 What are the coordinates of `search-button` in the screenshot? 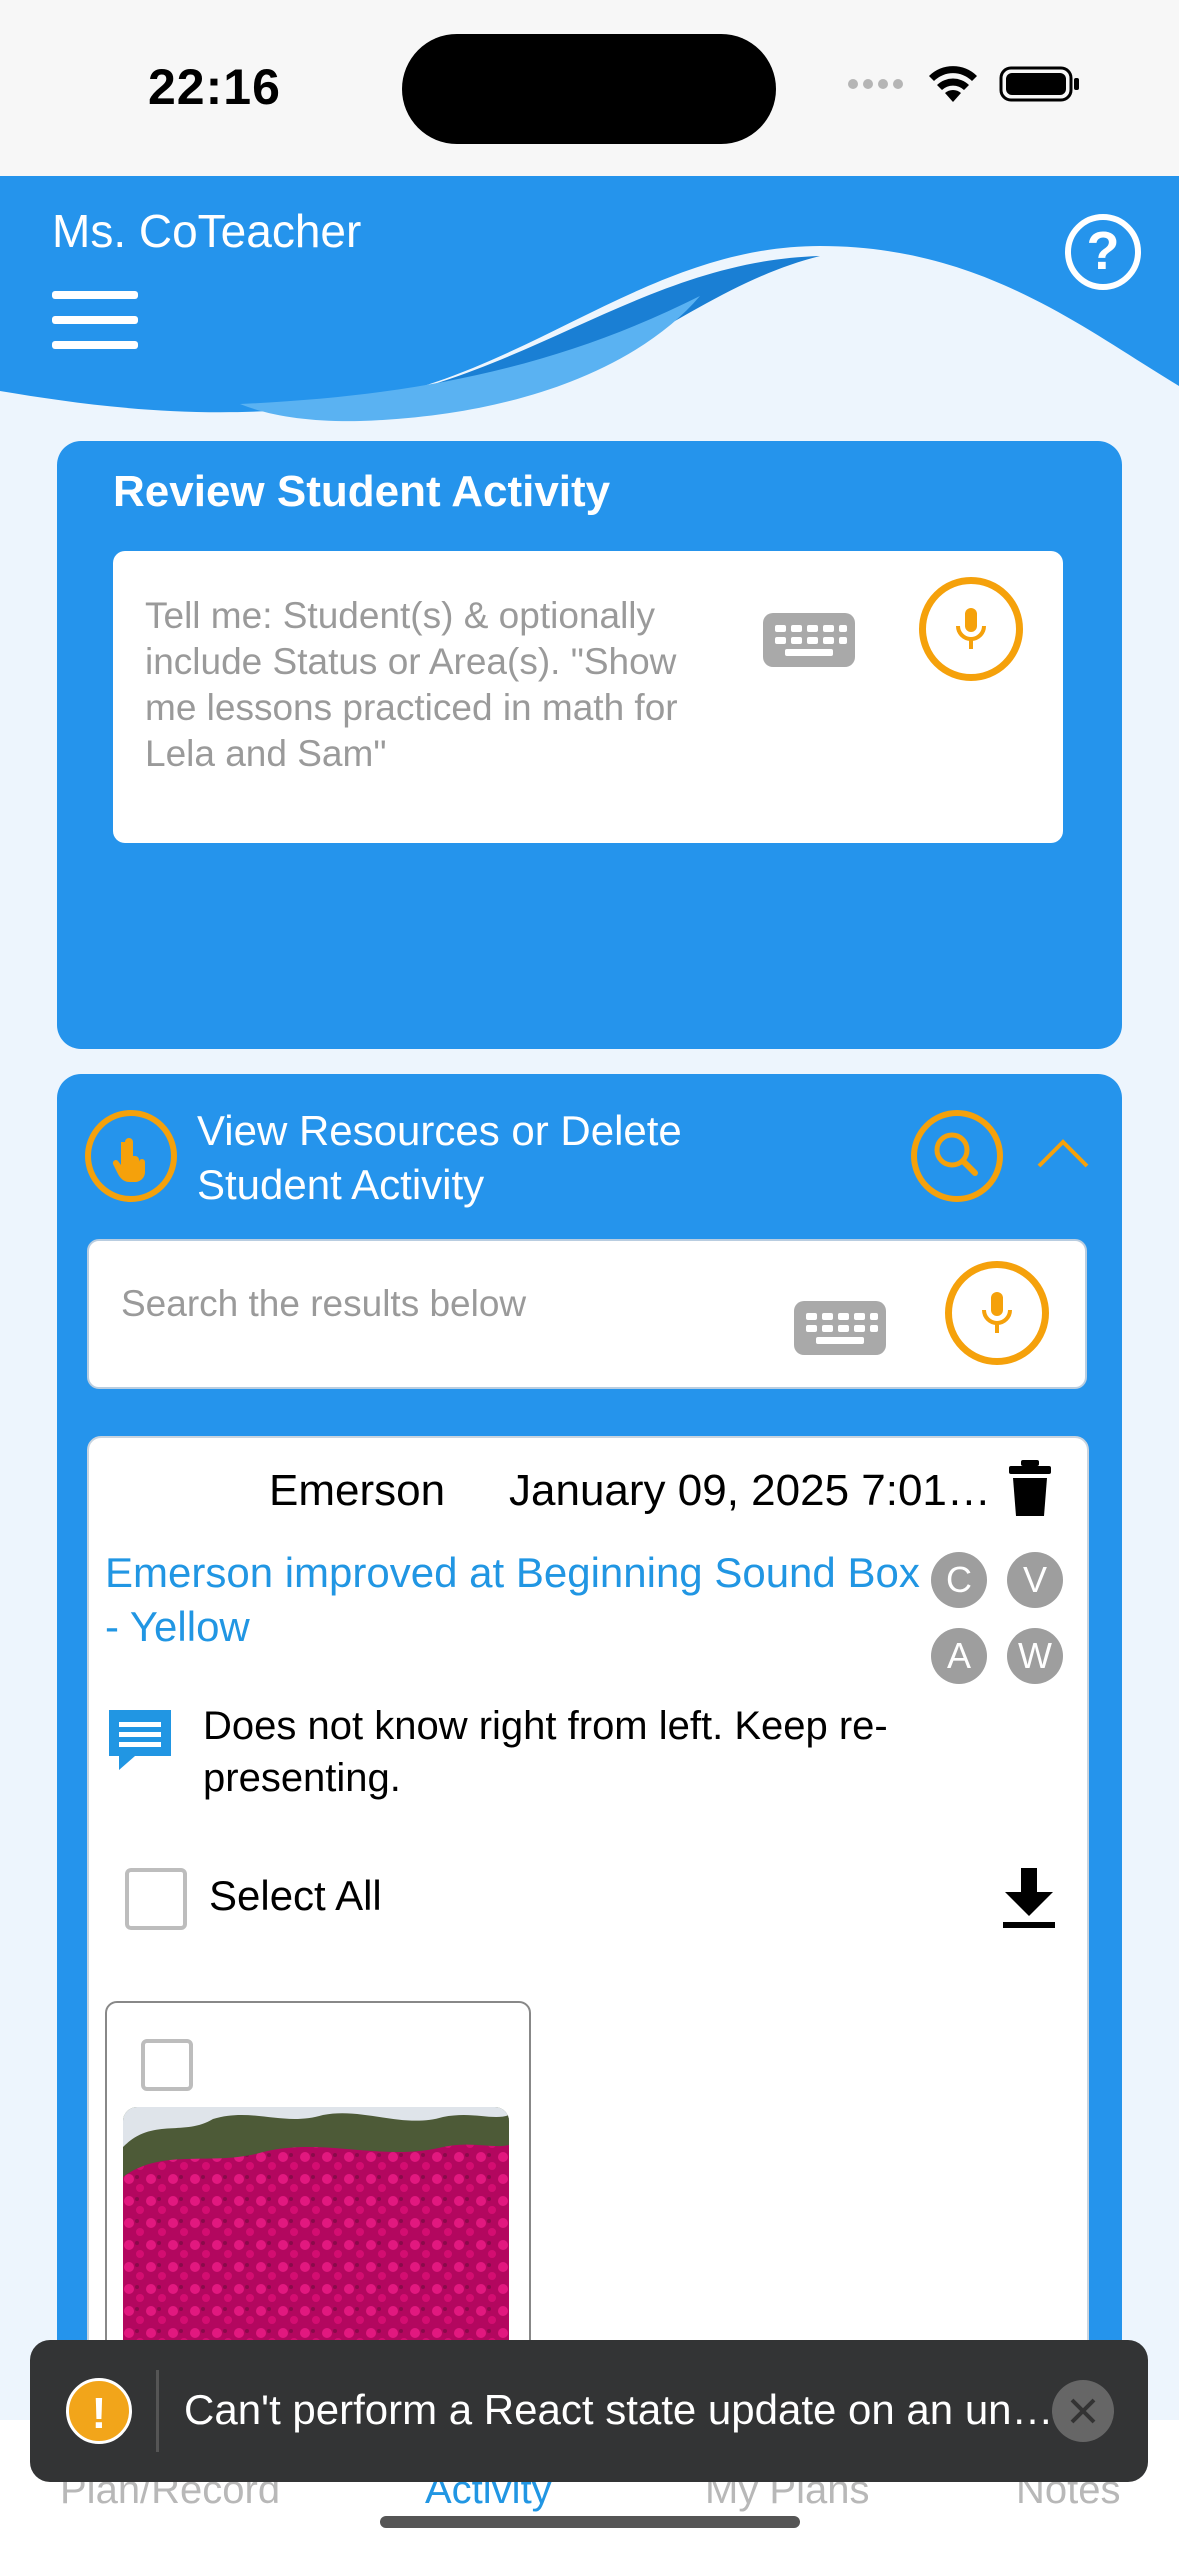 It's located at (957, 1156).